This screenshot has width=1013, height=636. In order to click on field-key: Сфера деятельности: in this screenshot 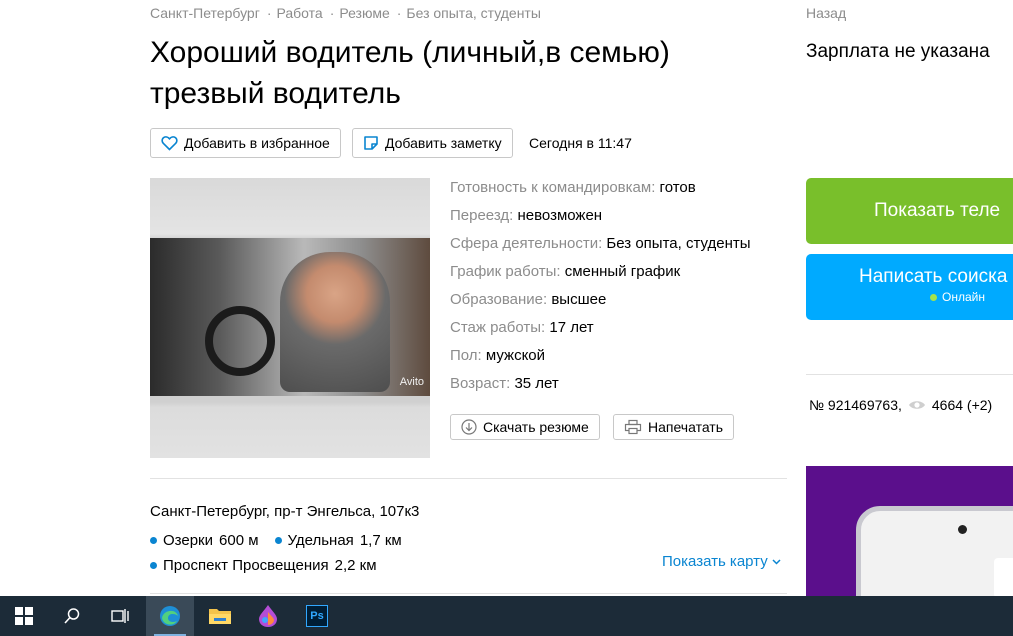, I will do `click(526, 243)`.